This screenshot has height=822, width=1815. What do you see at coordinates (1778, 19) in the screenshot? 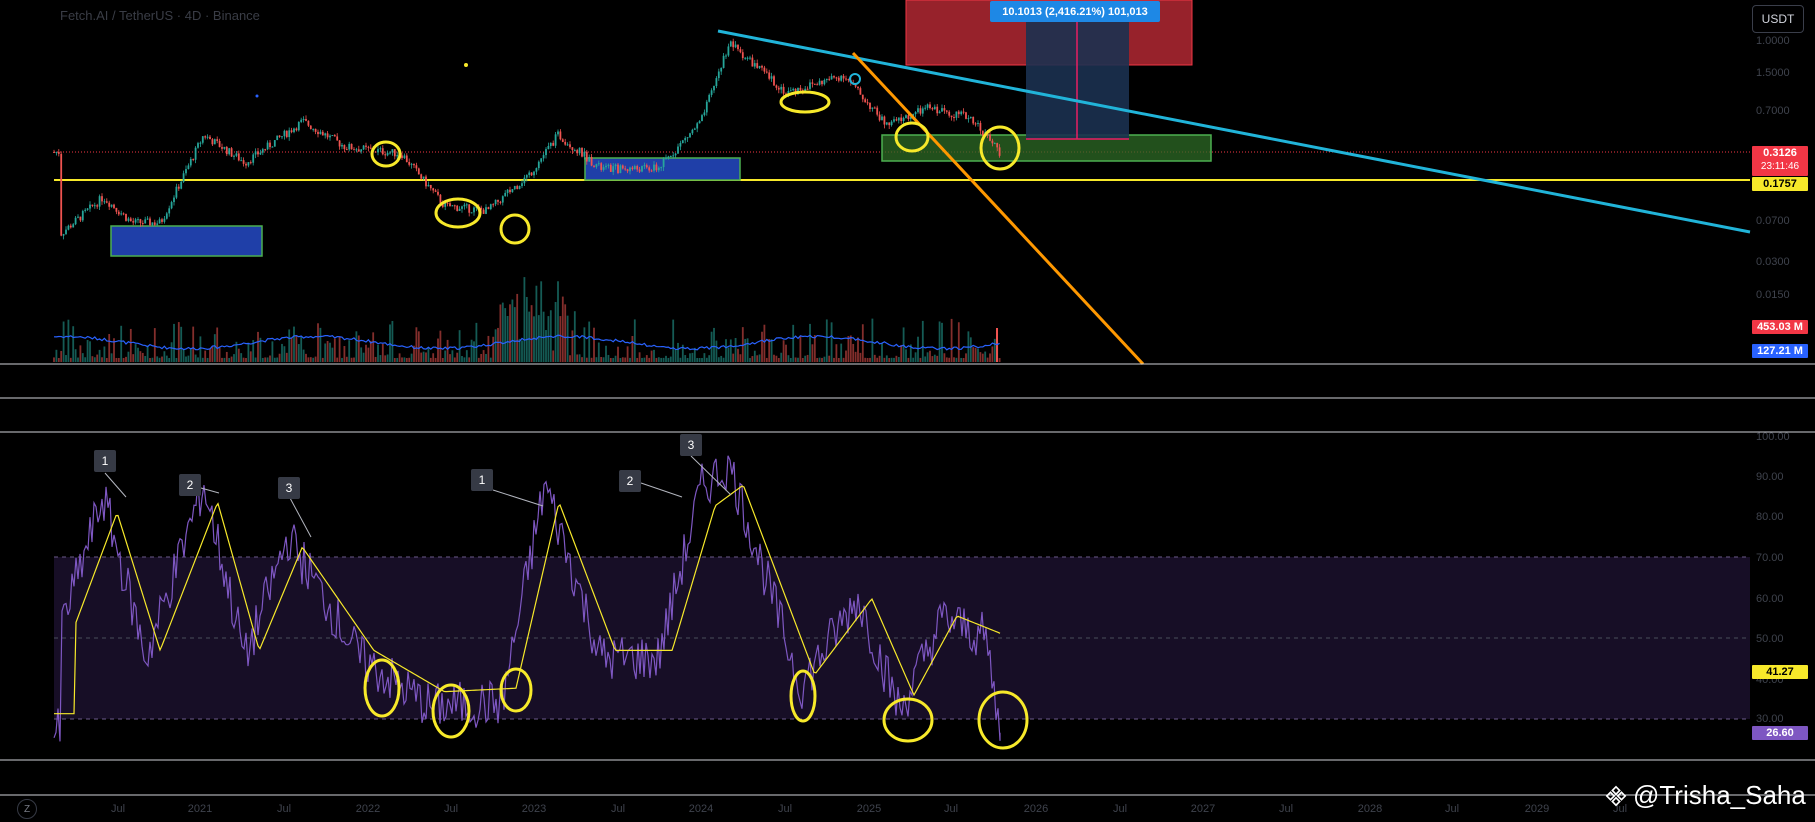
I see `currency-button: USDT` at bounding box center [1778, 19].